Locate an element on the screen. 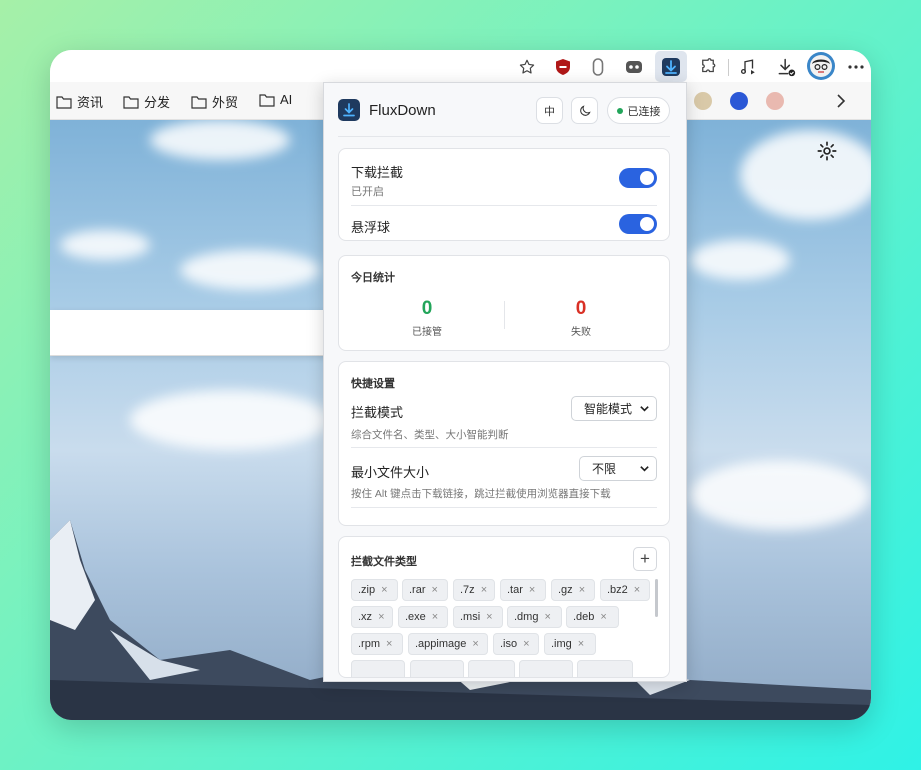 This screenshot has width=921, height=770. alt-key-hint: 按住 Alt 键点击下载链接，跳过拦截使用浏览器直接下载 is located at coordinates (481, 494).